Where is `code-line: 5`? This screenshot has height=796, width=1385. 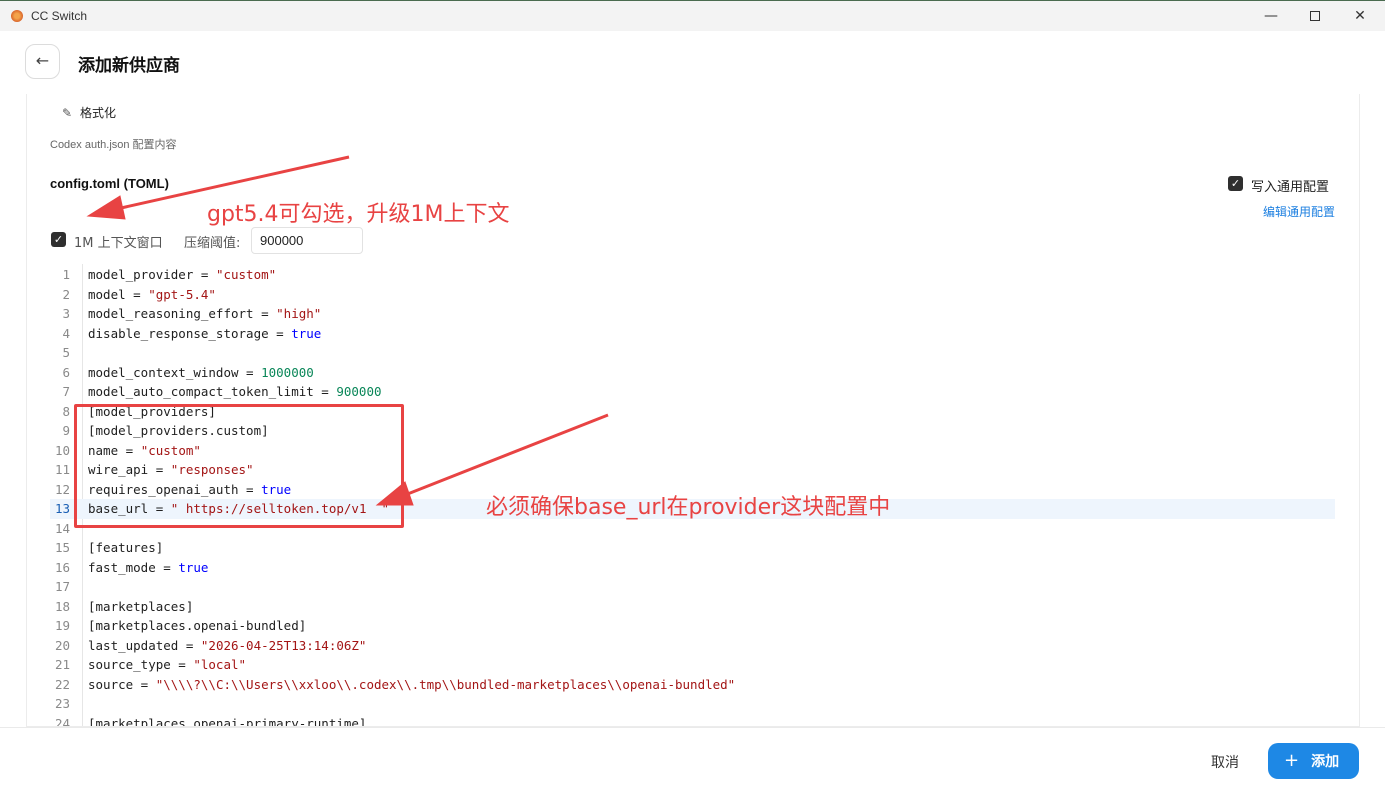
code-line: 5 is located at coordinates (692, 353).